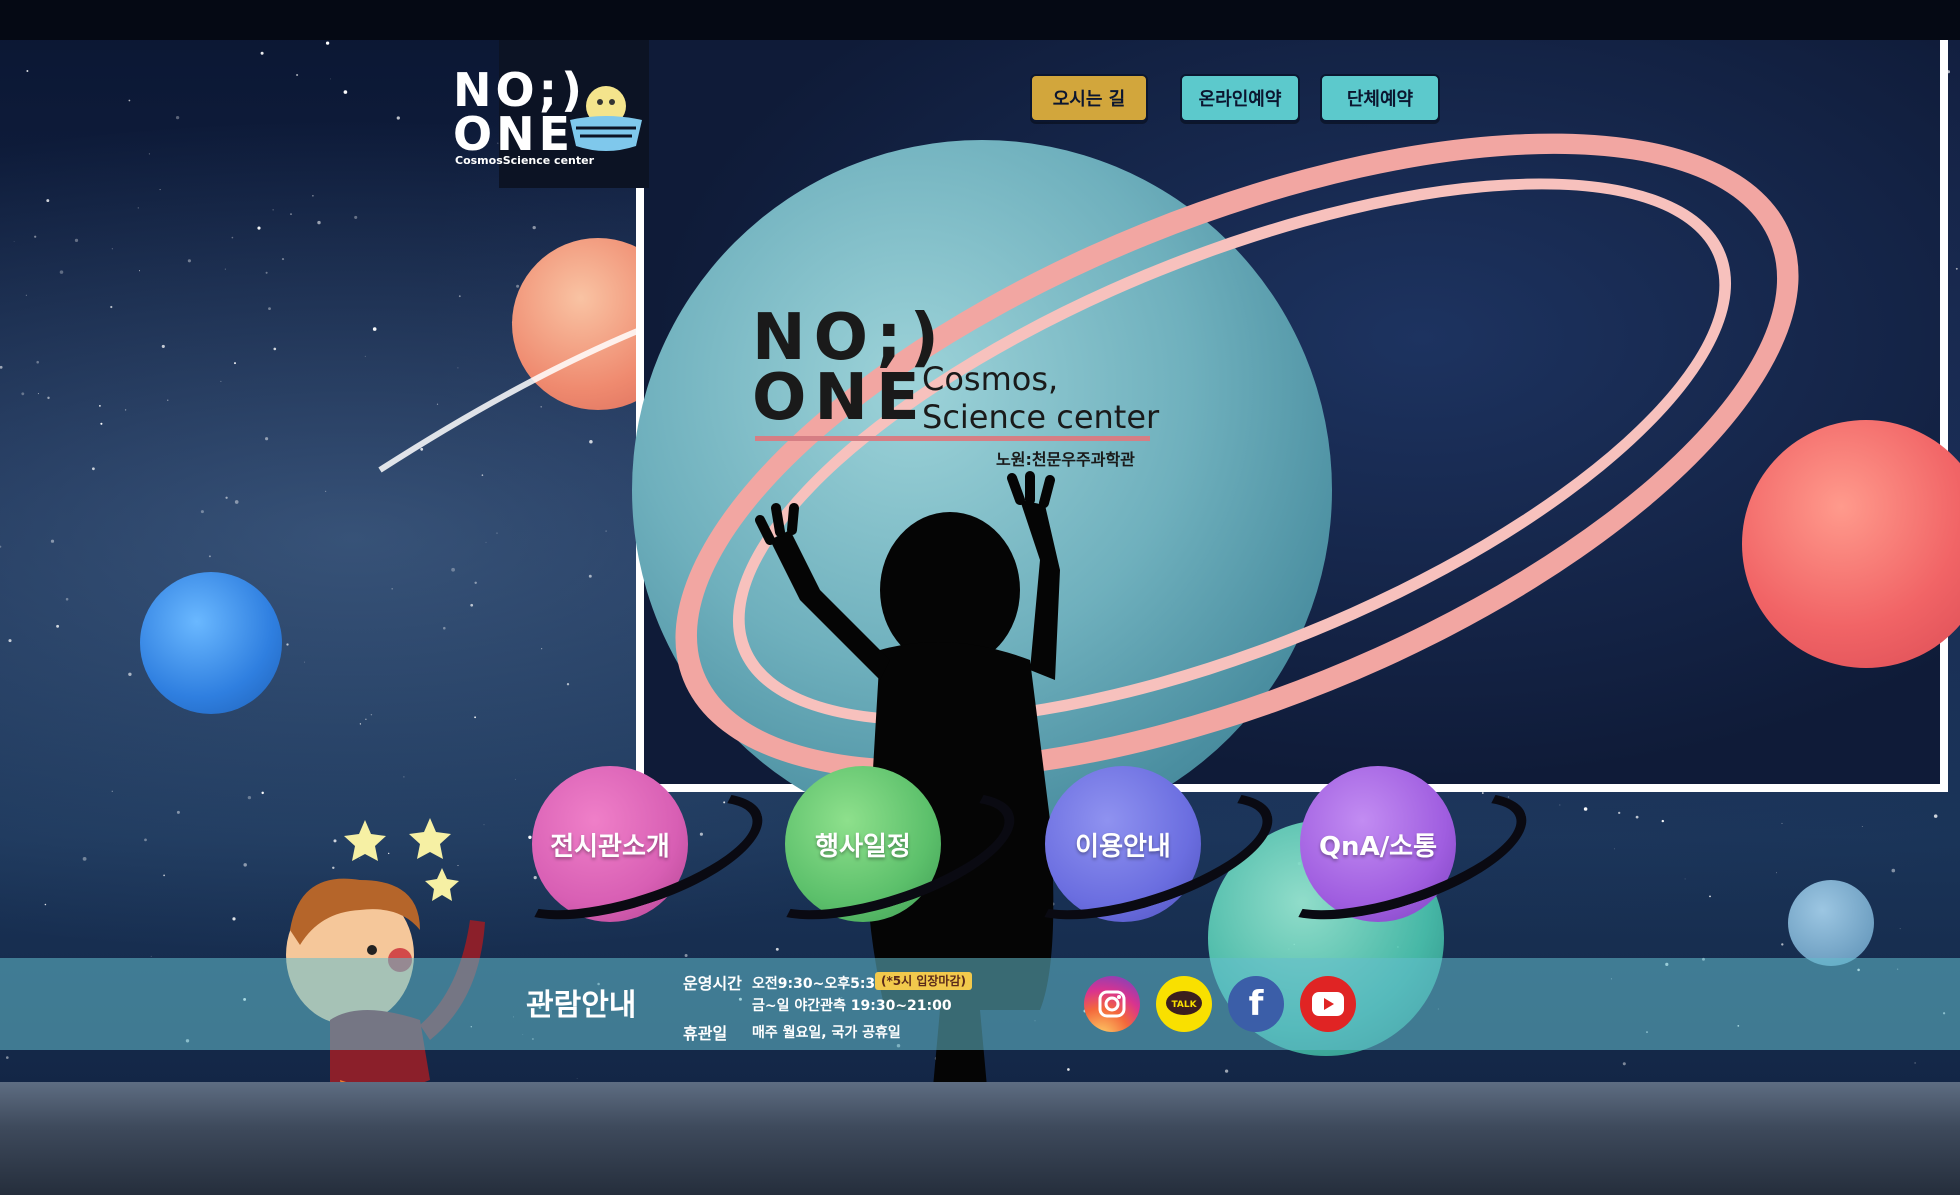  I want to click on facebook-label: f, so click(1256, 1004).